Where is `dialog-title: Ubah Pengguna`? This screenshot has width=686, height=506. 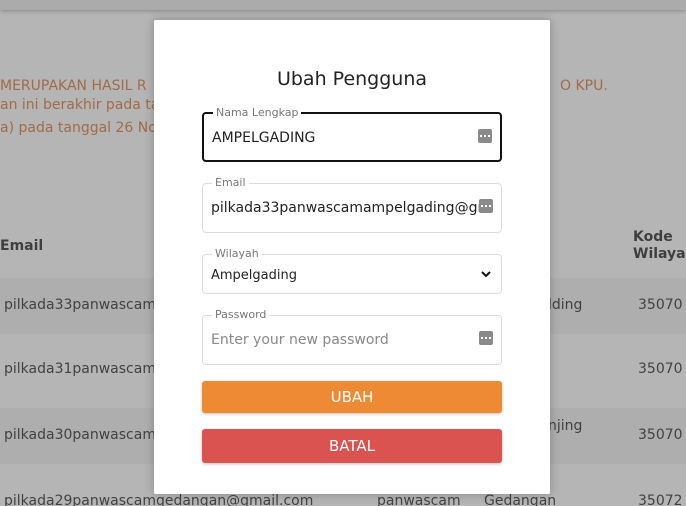 dialog-title: Ubah Pengguna is located at coordinates (352, 79).